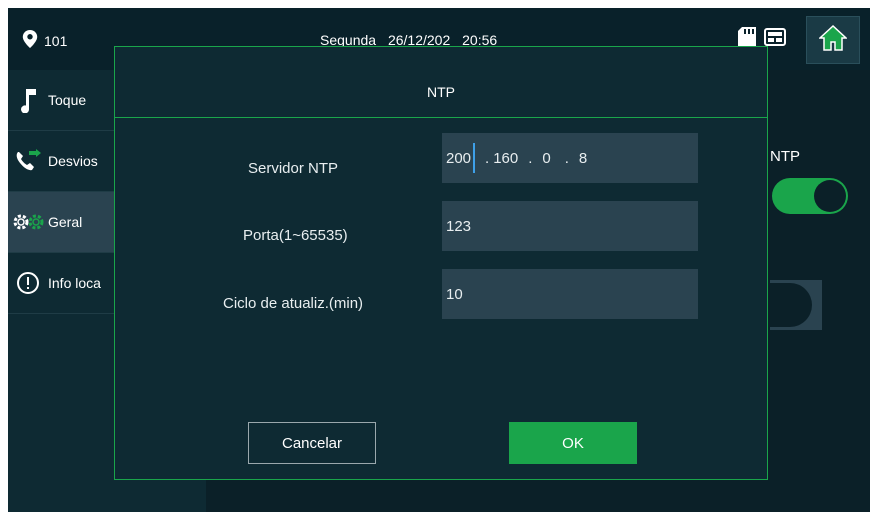 The width and height of the screenshot is (870, 512). I want to click on ip-octet-1: 200, so click(458, 158).